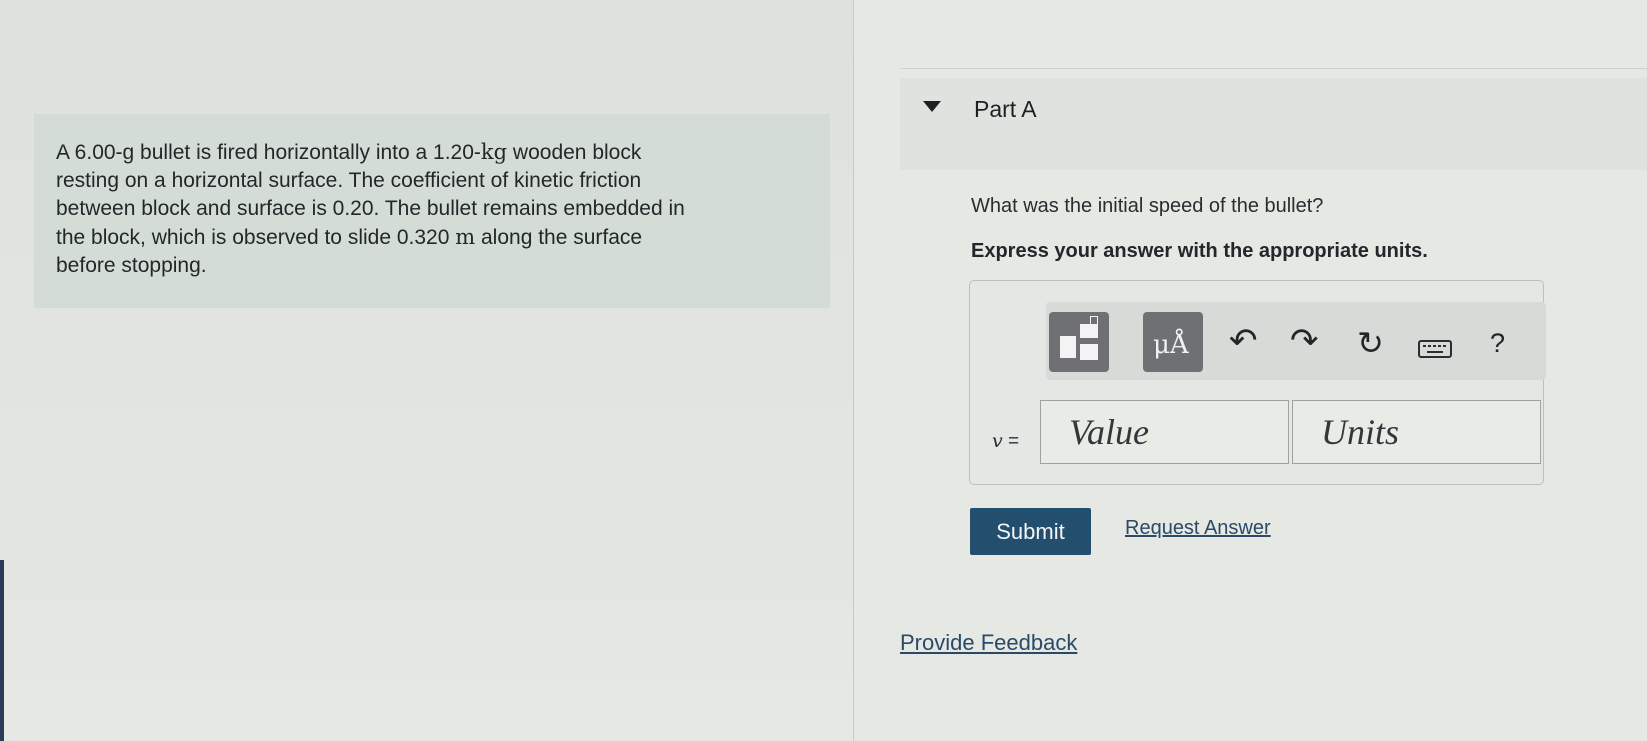  I want to click on template-placeholder-icon, so click(1094, 320).